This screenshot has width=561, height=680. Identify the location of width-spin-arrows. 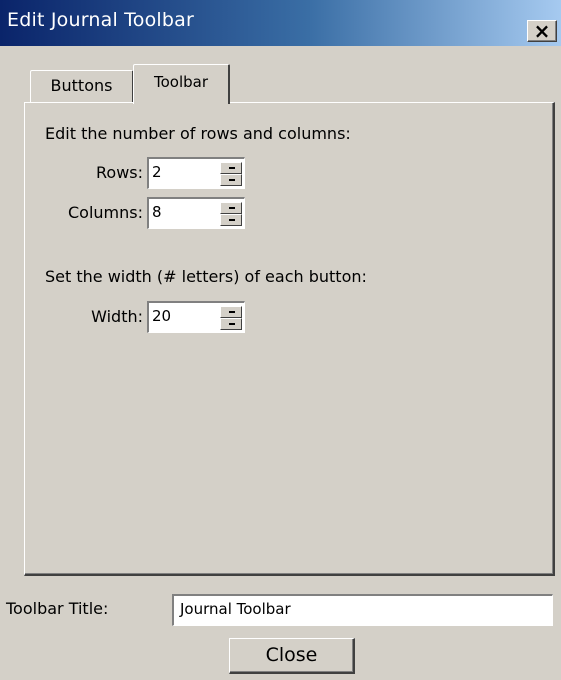
(231, 318).